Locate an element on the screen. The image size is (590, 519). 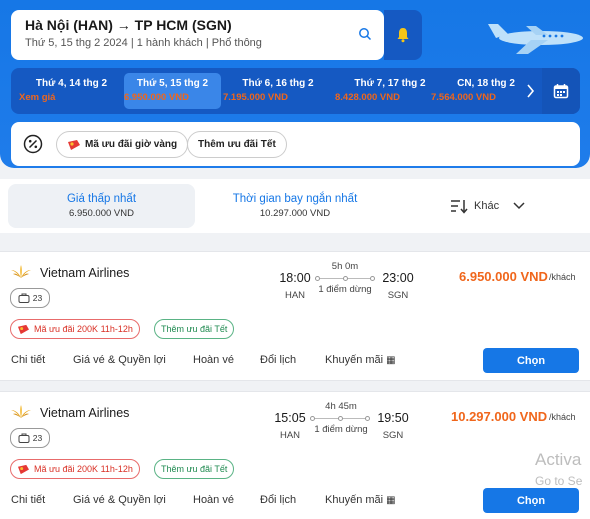
flight-duration: 5h 0m is located at coordinates (345, 266).